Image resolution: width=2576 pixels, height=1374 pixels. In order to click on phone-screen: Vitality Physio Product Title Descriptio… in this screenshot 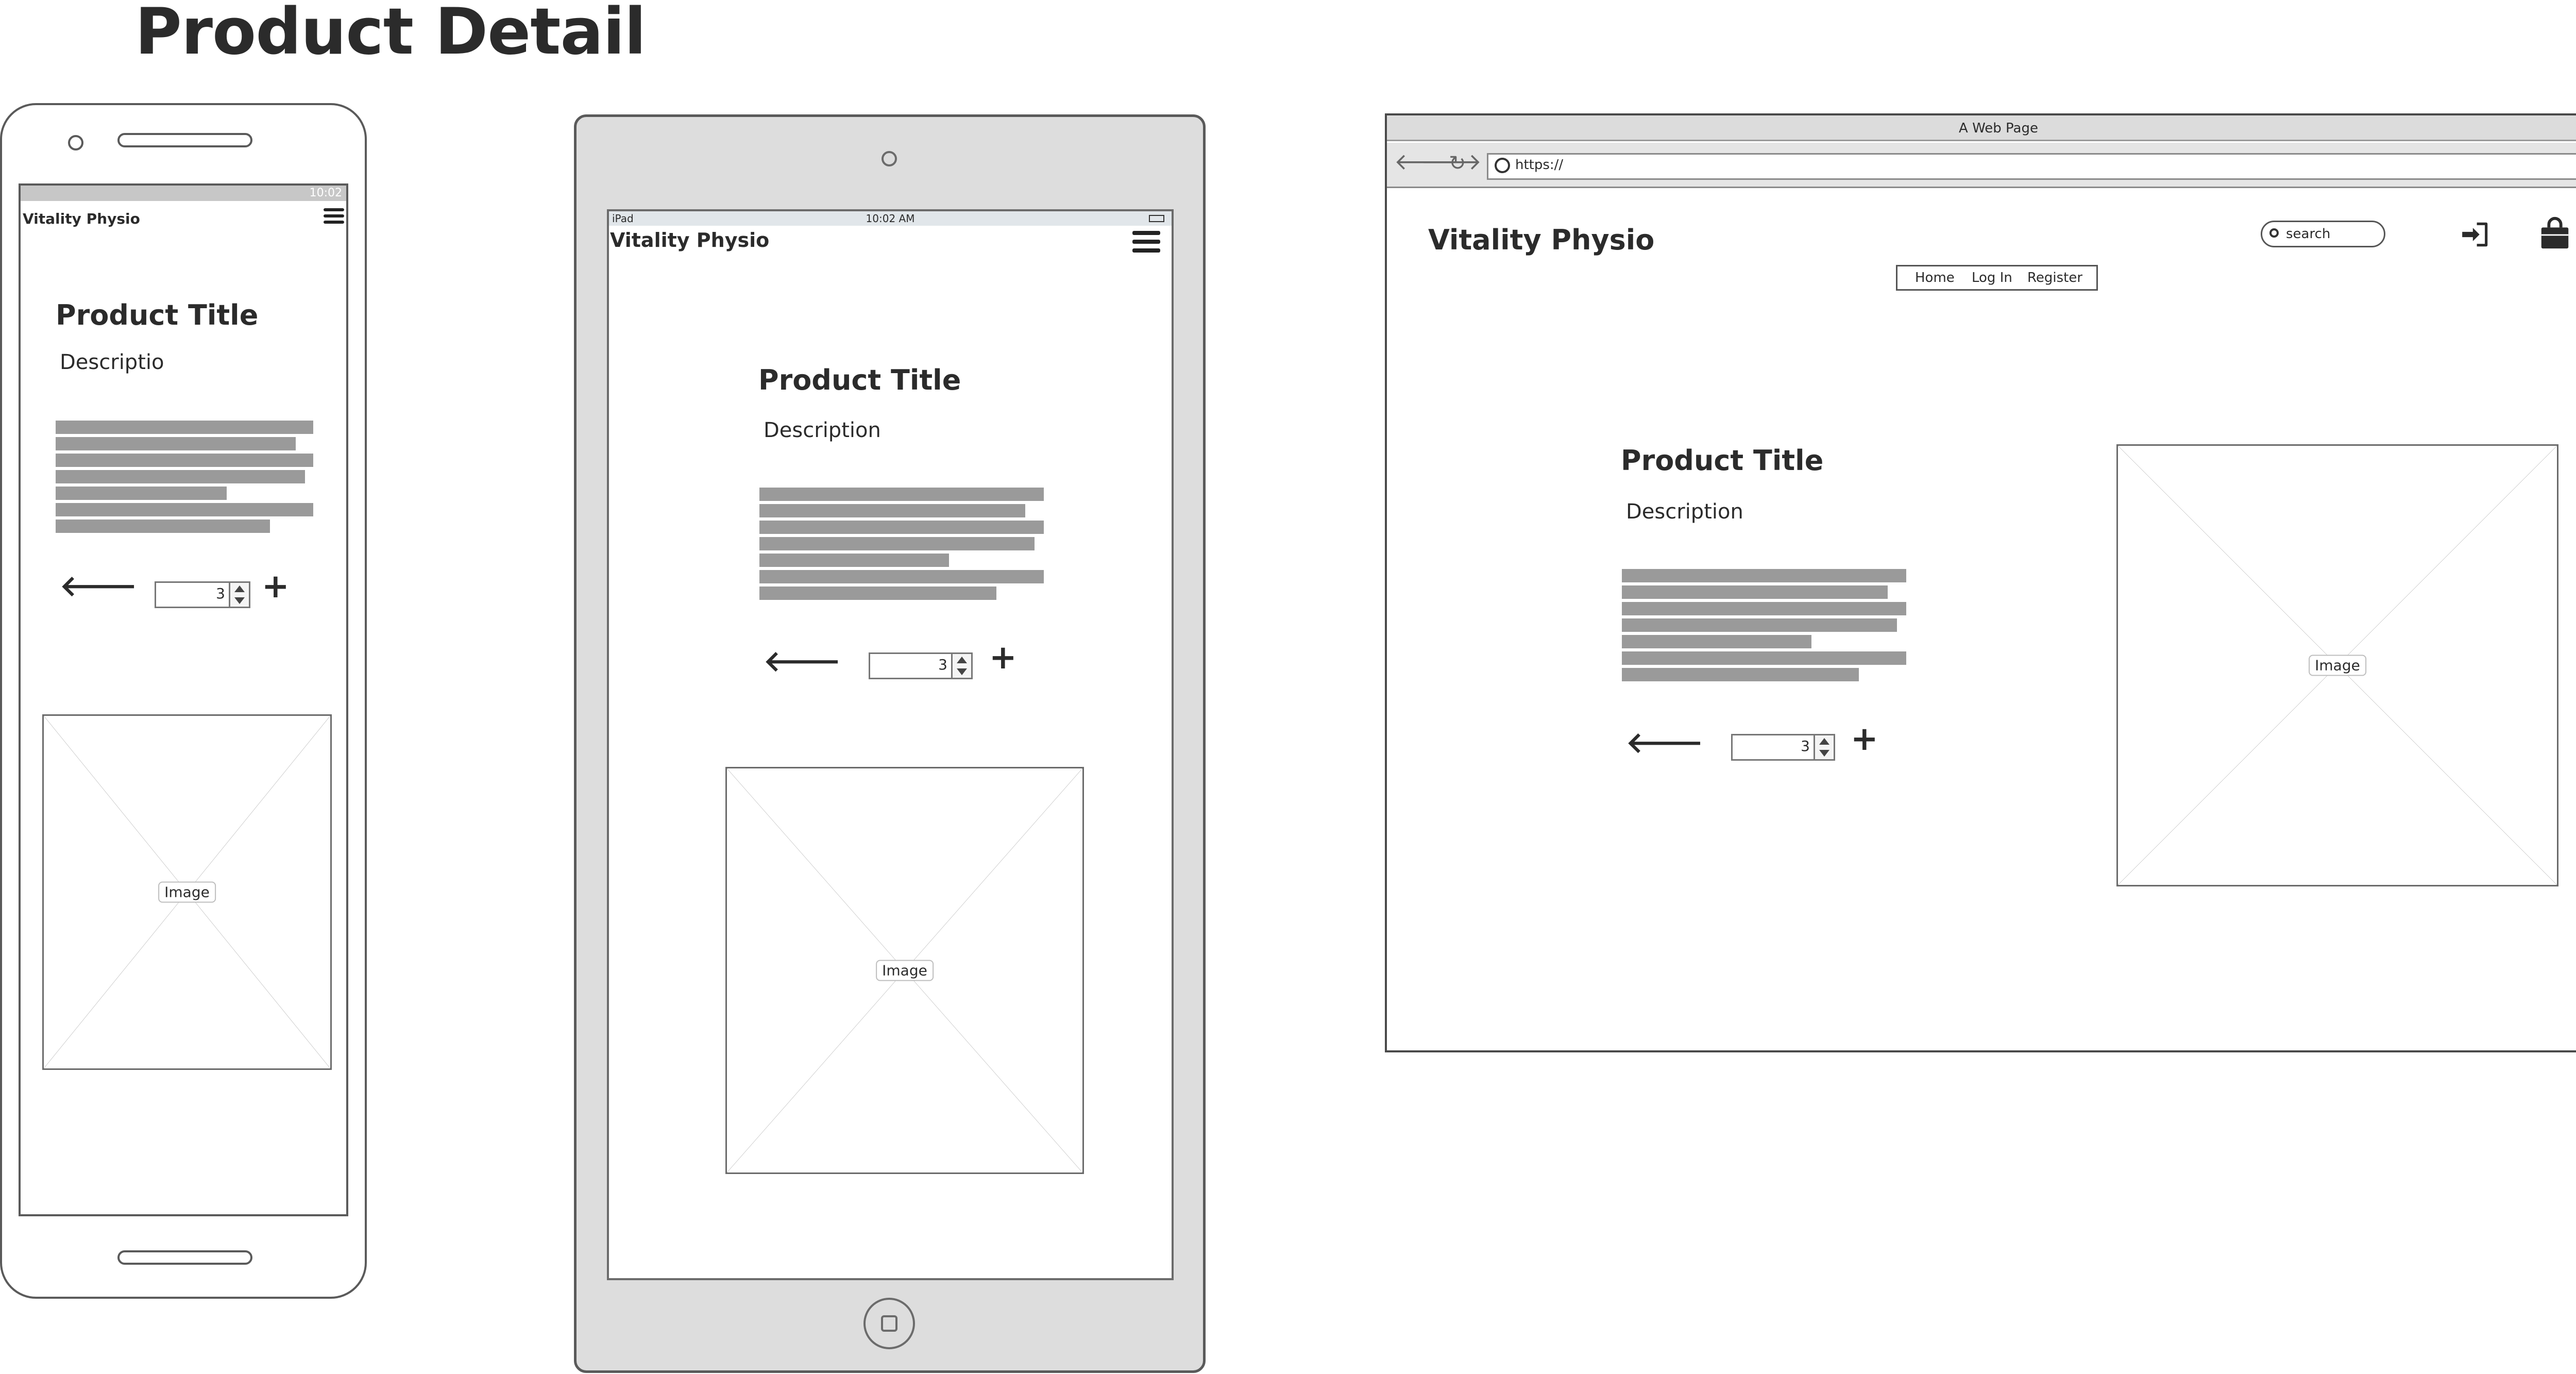, I will do `click(183, 699)`.